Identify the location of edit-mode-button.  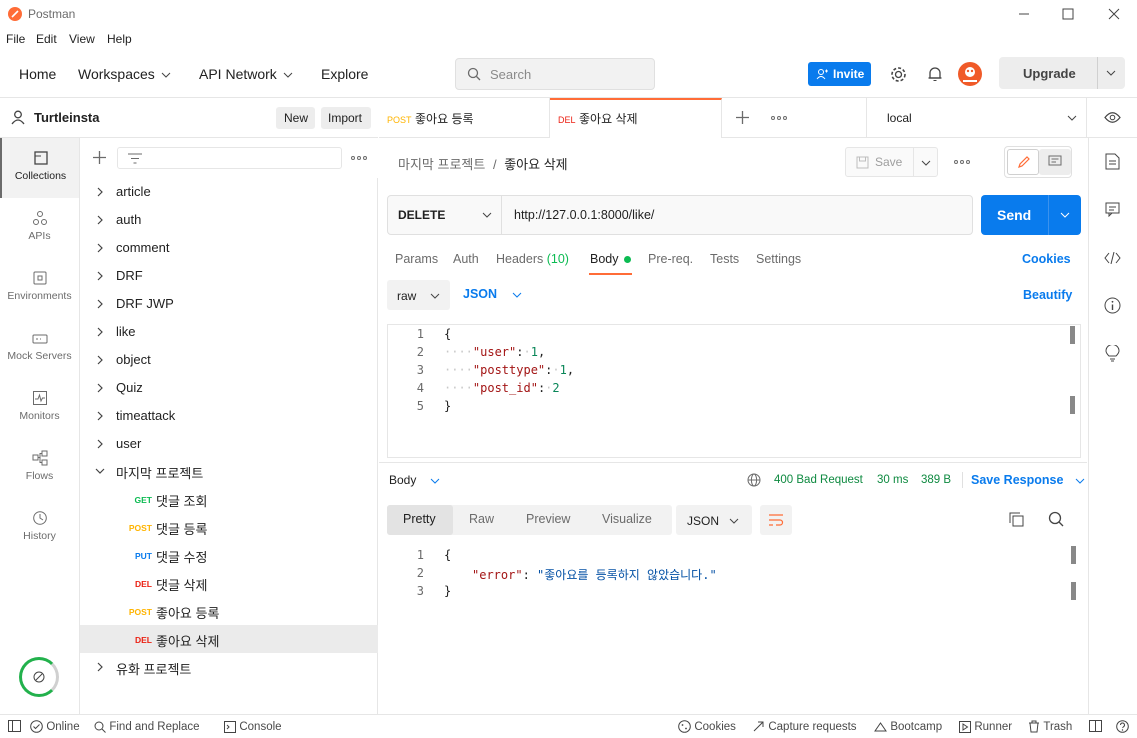
(1023, 162).